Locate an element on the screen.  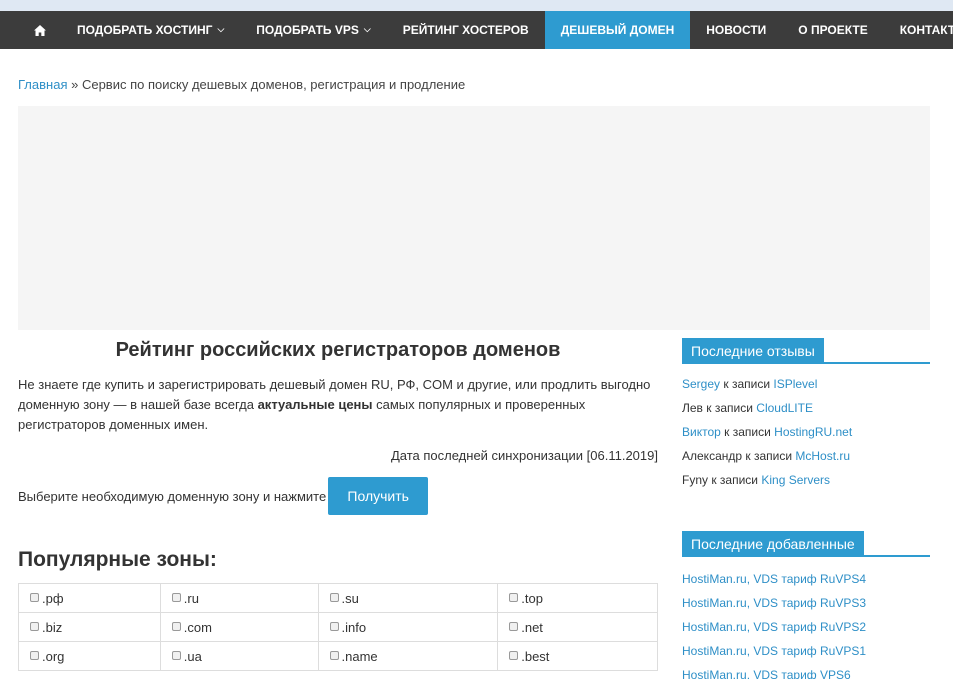
nav-contacts: КОНТАКТЫ is located at coordinates (918, 30).